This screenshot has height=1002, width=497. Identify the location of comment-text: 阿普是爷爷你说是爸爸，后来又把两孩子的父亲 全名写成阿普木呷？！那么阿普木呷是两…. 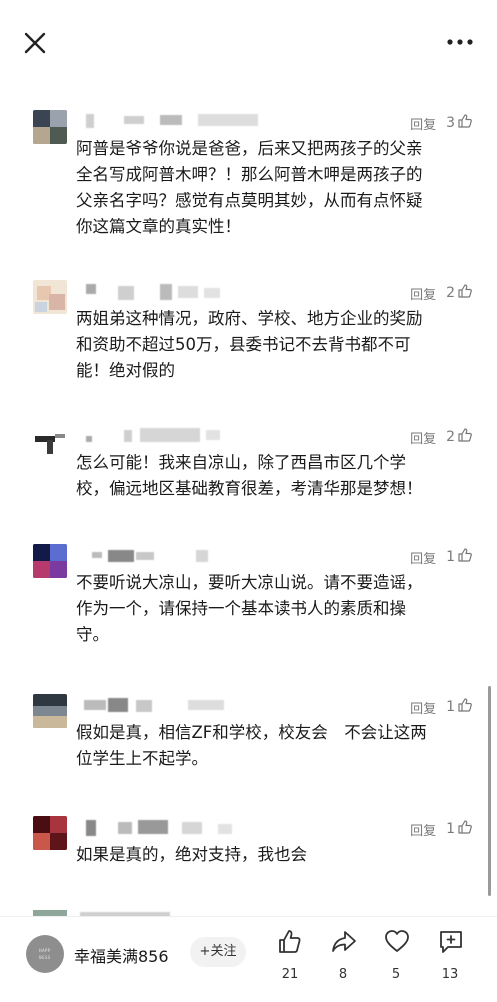
(276, 188).